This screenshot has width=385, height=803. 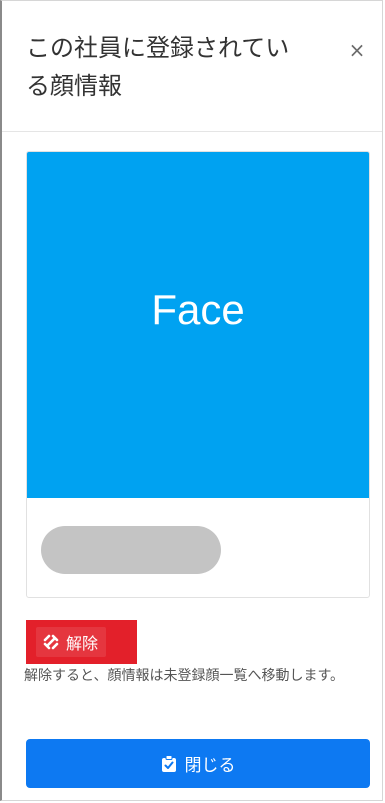 I want to click on release-button-inner: 解除, so click(x=71, y=642).